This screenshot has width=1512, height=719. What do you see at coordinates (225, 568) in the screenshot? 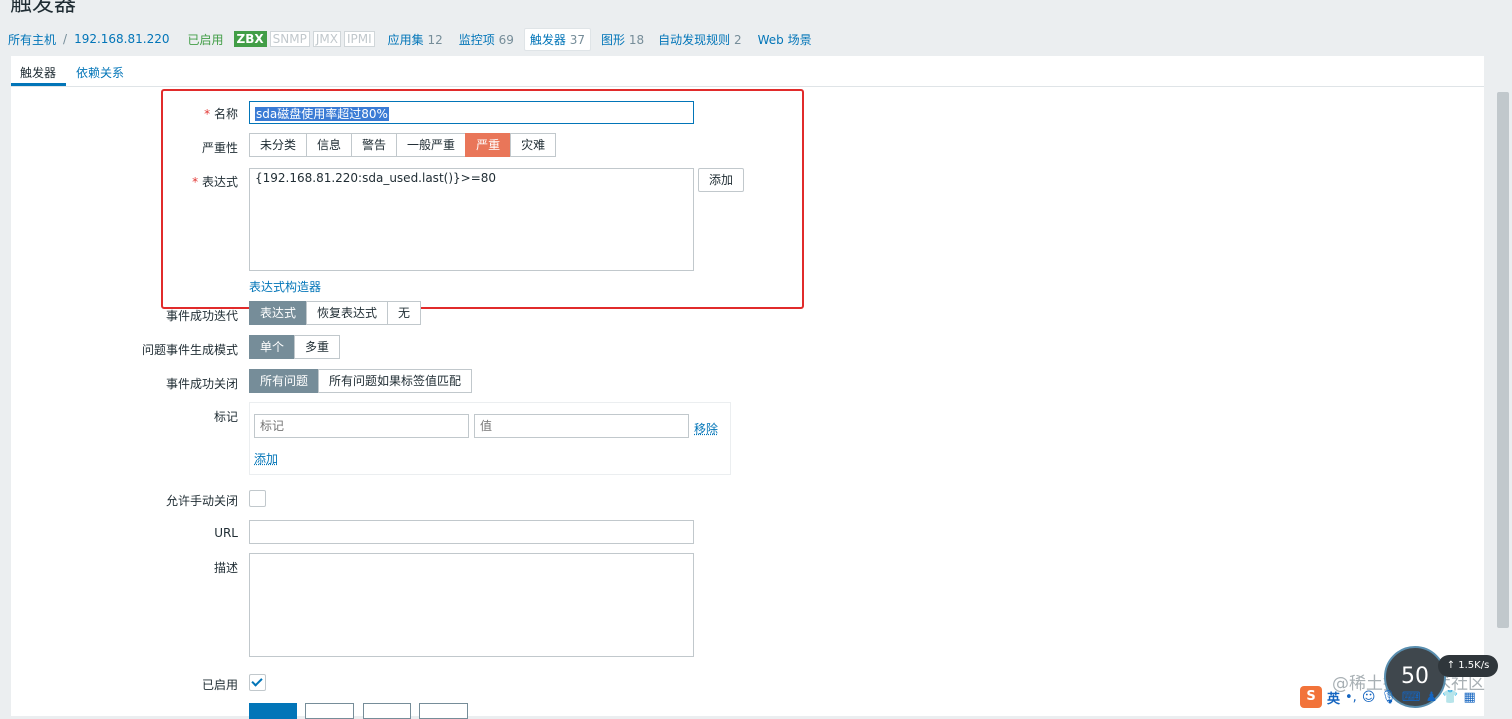
I see `description-label: 描述` at bounding box center [225, 568].